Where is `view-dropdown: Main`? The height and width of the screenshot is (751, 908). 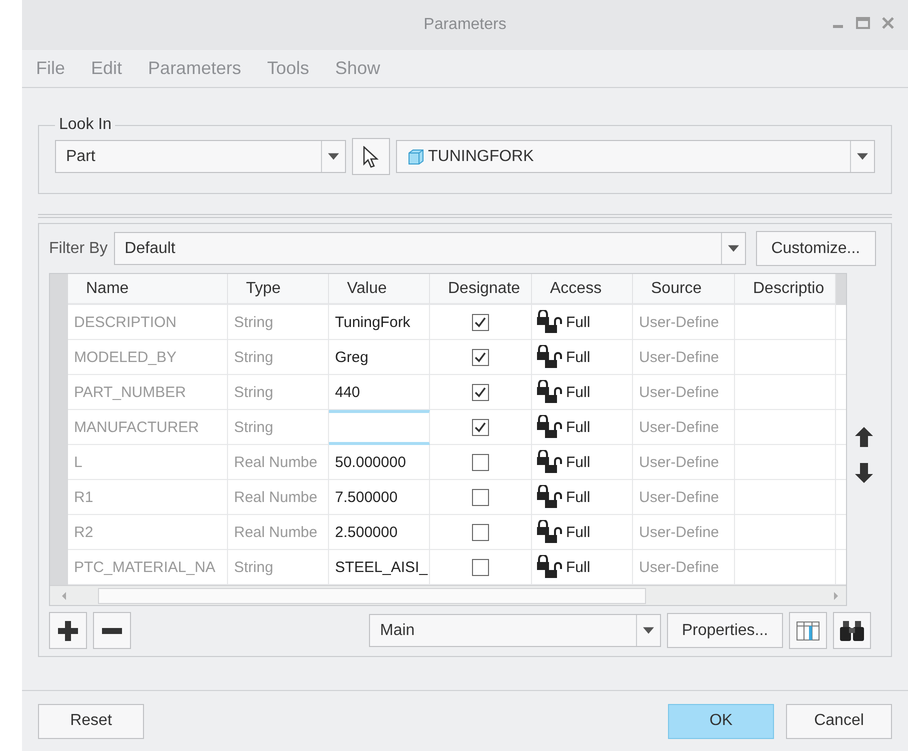 view-dropdown: Main is located at coordinates (515, 630).